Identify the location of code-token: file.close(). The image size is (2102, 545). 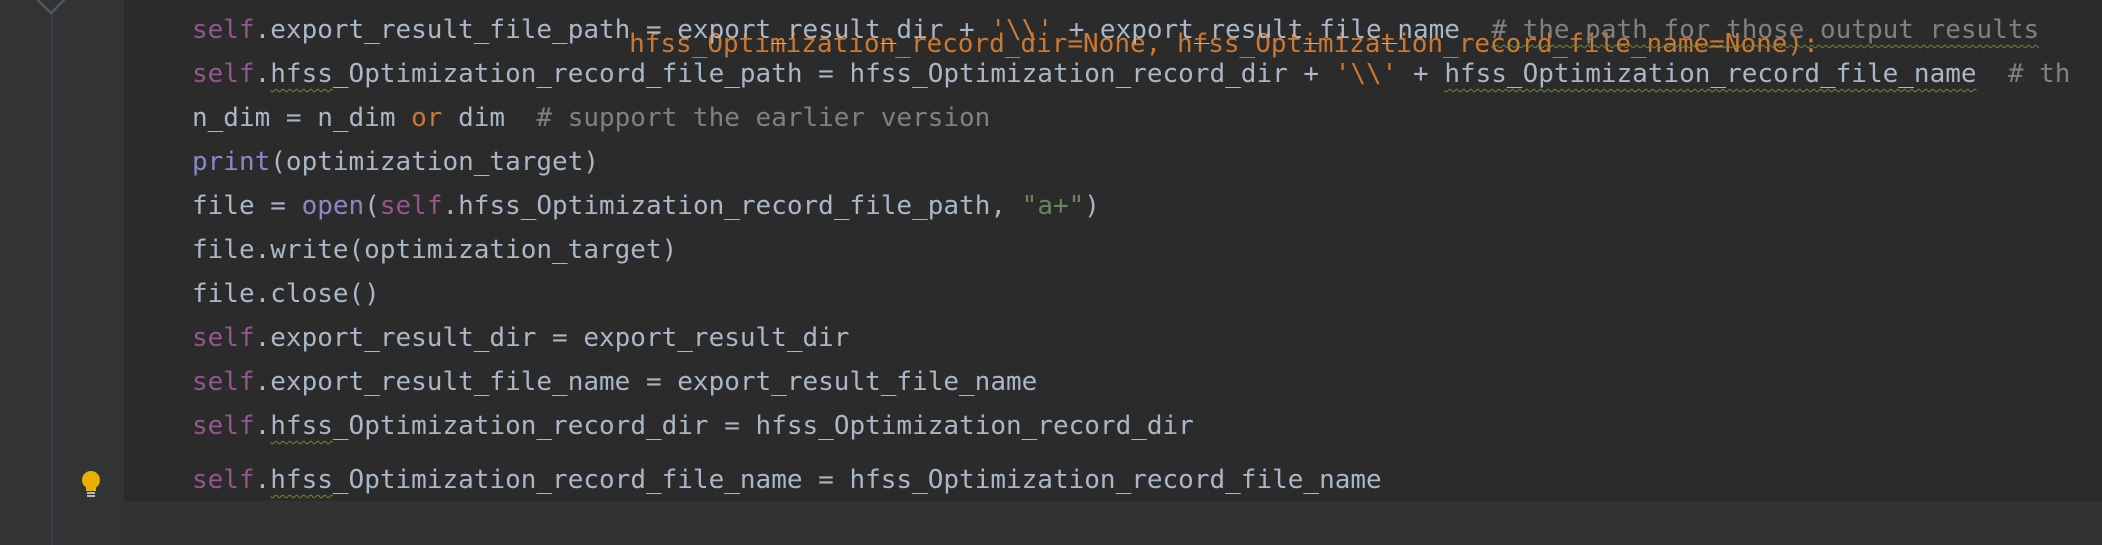
(286, 294).